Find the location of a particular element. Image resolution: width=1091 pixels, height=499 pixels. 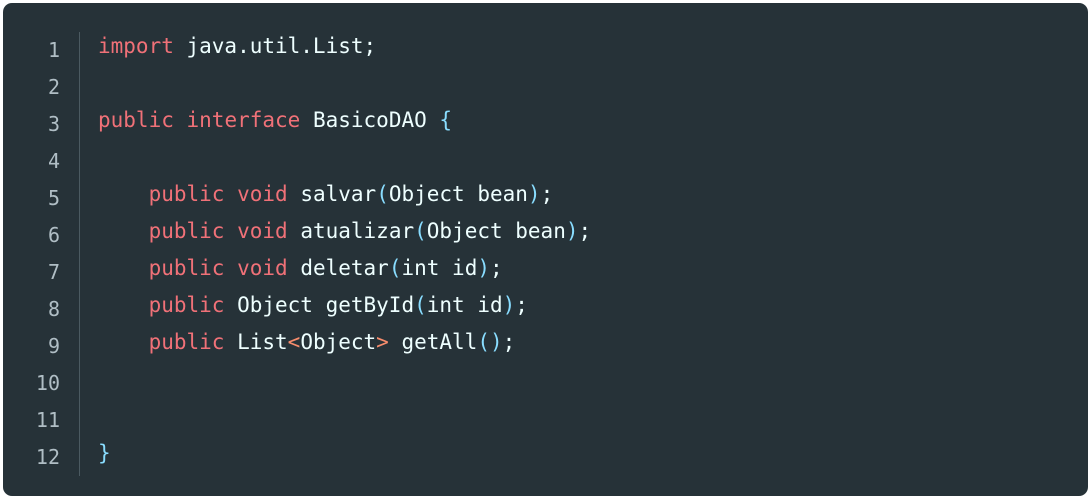

line-number: 8 is located at coordinates (53, 309).